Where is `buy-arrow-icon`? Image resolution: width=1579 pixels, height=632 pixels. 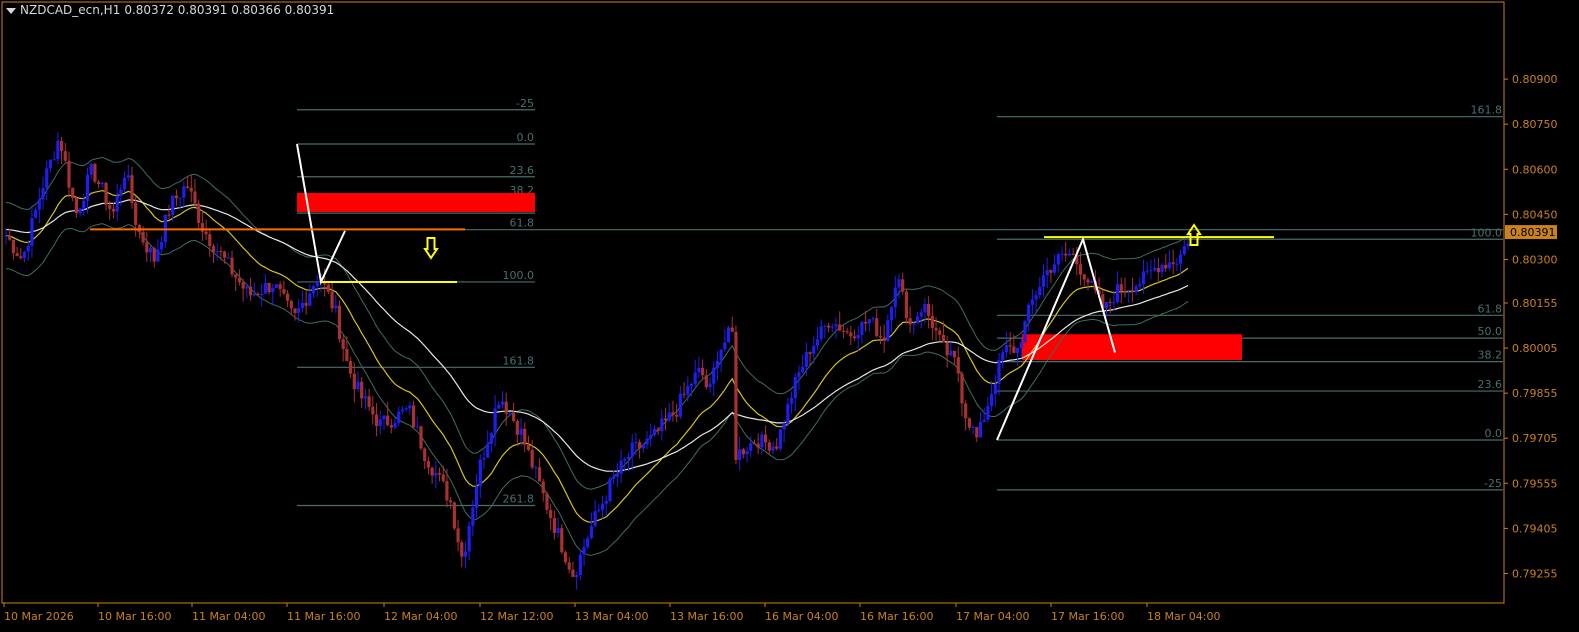
buy-arrow-icon is located at coordinates (1194, 234).